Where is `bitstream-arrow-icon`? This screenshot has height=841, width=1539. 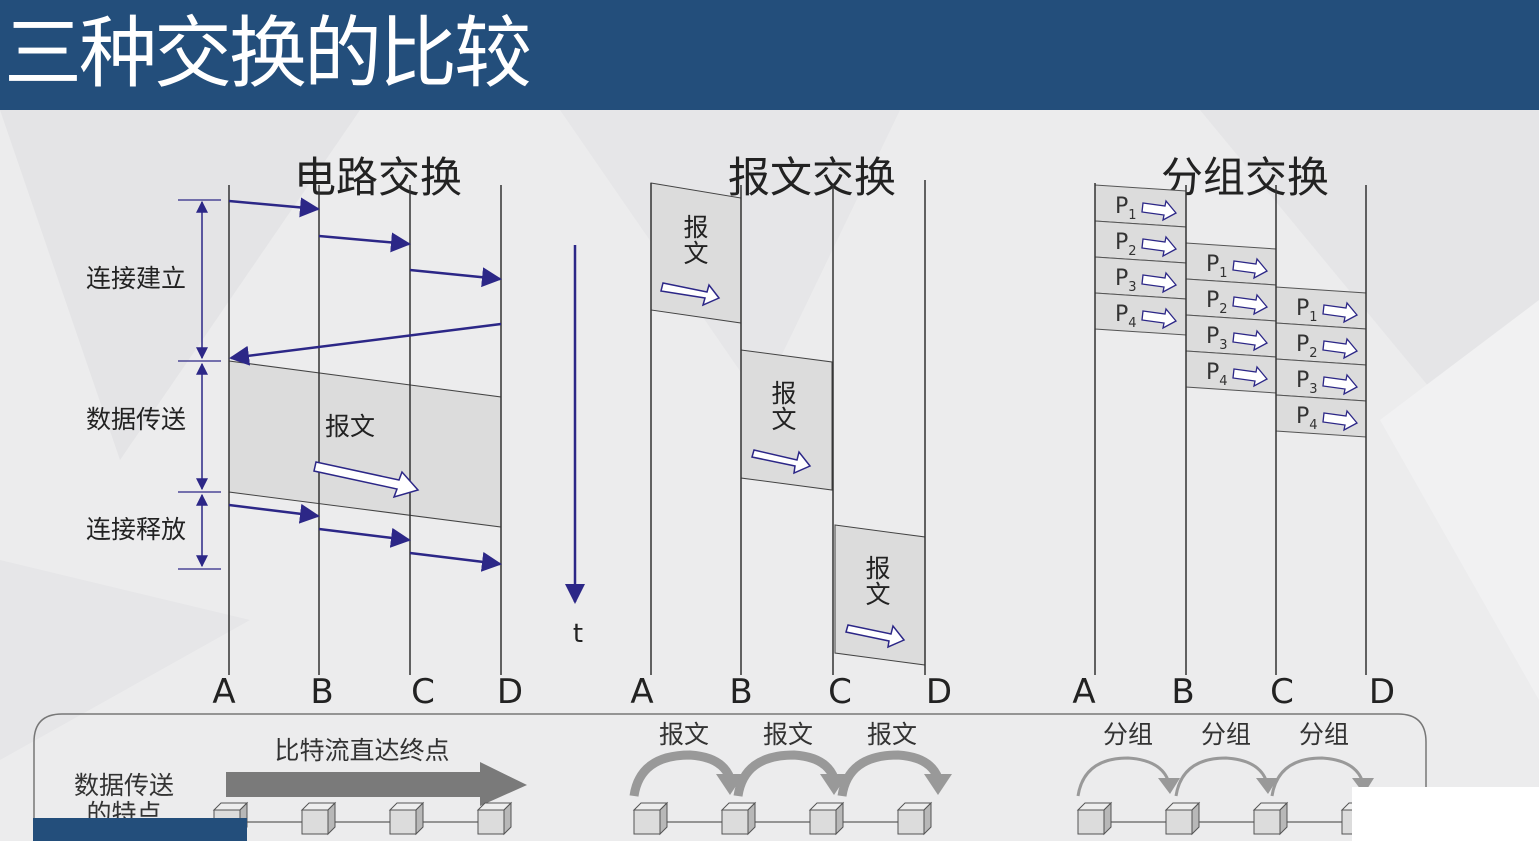
bitstream-arrow-icon is located at coordinates (376, 784).